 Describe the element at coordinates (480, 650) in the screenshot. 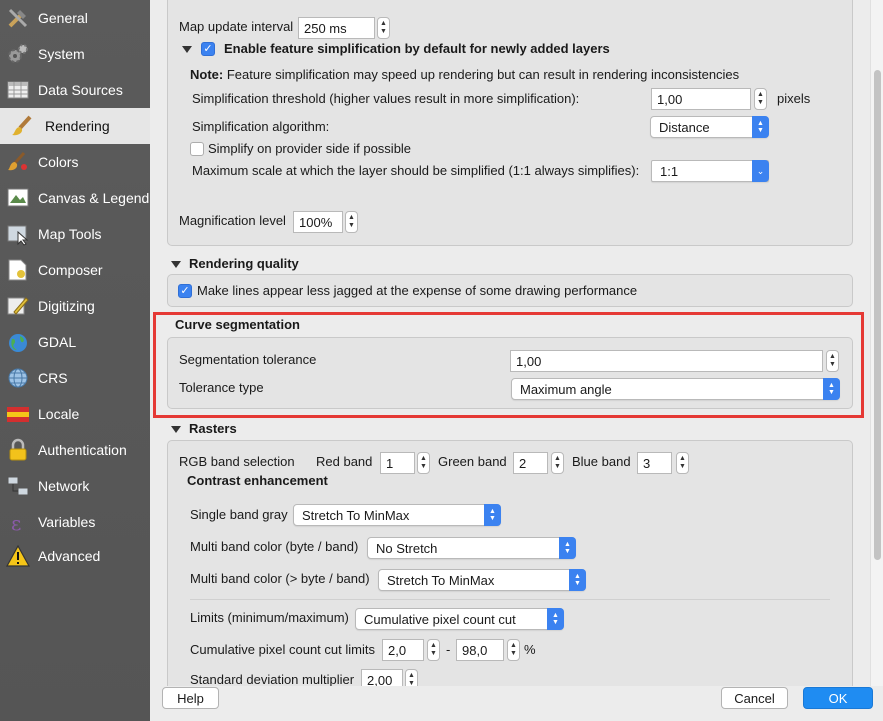

I see `cumulative-cut-max-input: 98,0` at that location.